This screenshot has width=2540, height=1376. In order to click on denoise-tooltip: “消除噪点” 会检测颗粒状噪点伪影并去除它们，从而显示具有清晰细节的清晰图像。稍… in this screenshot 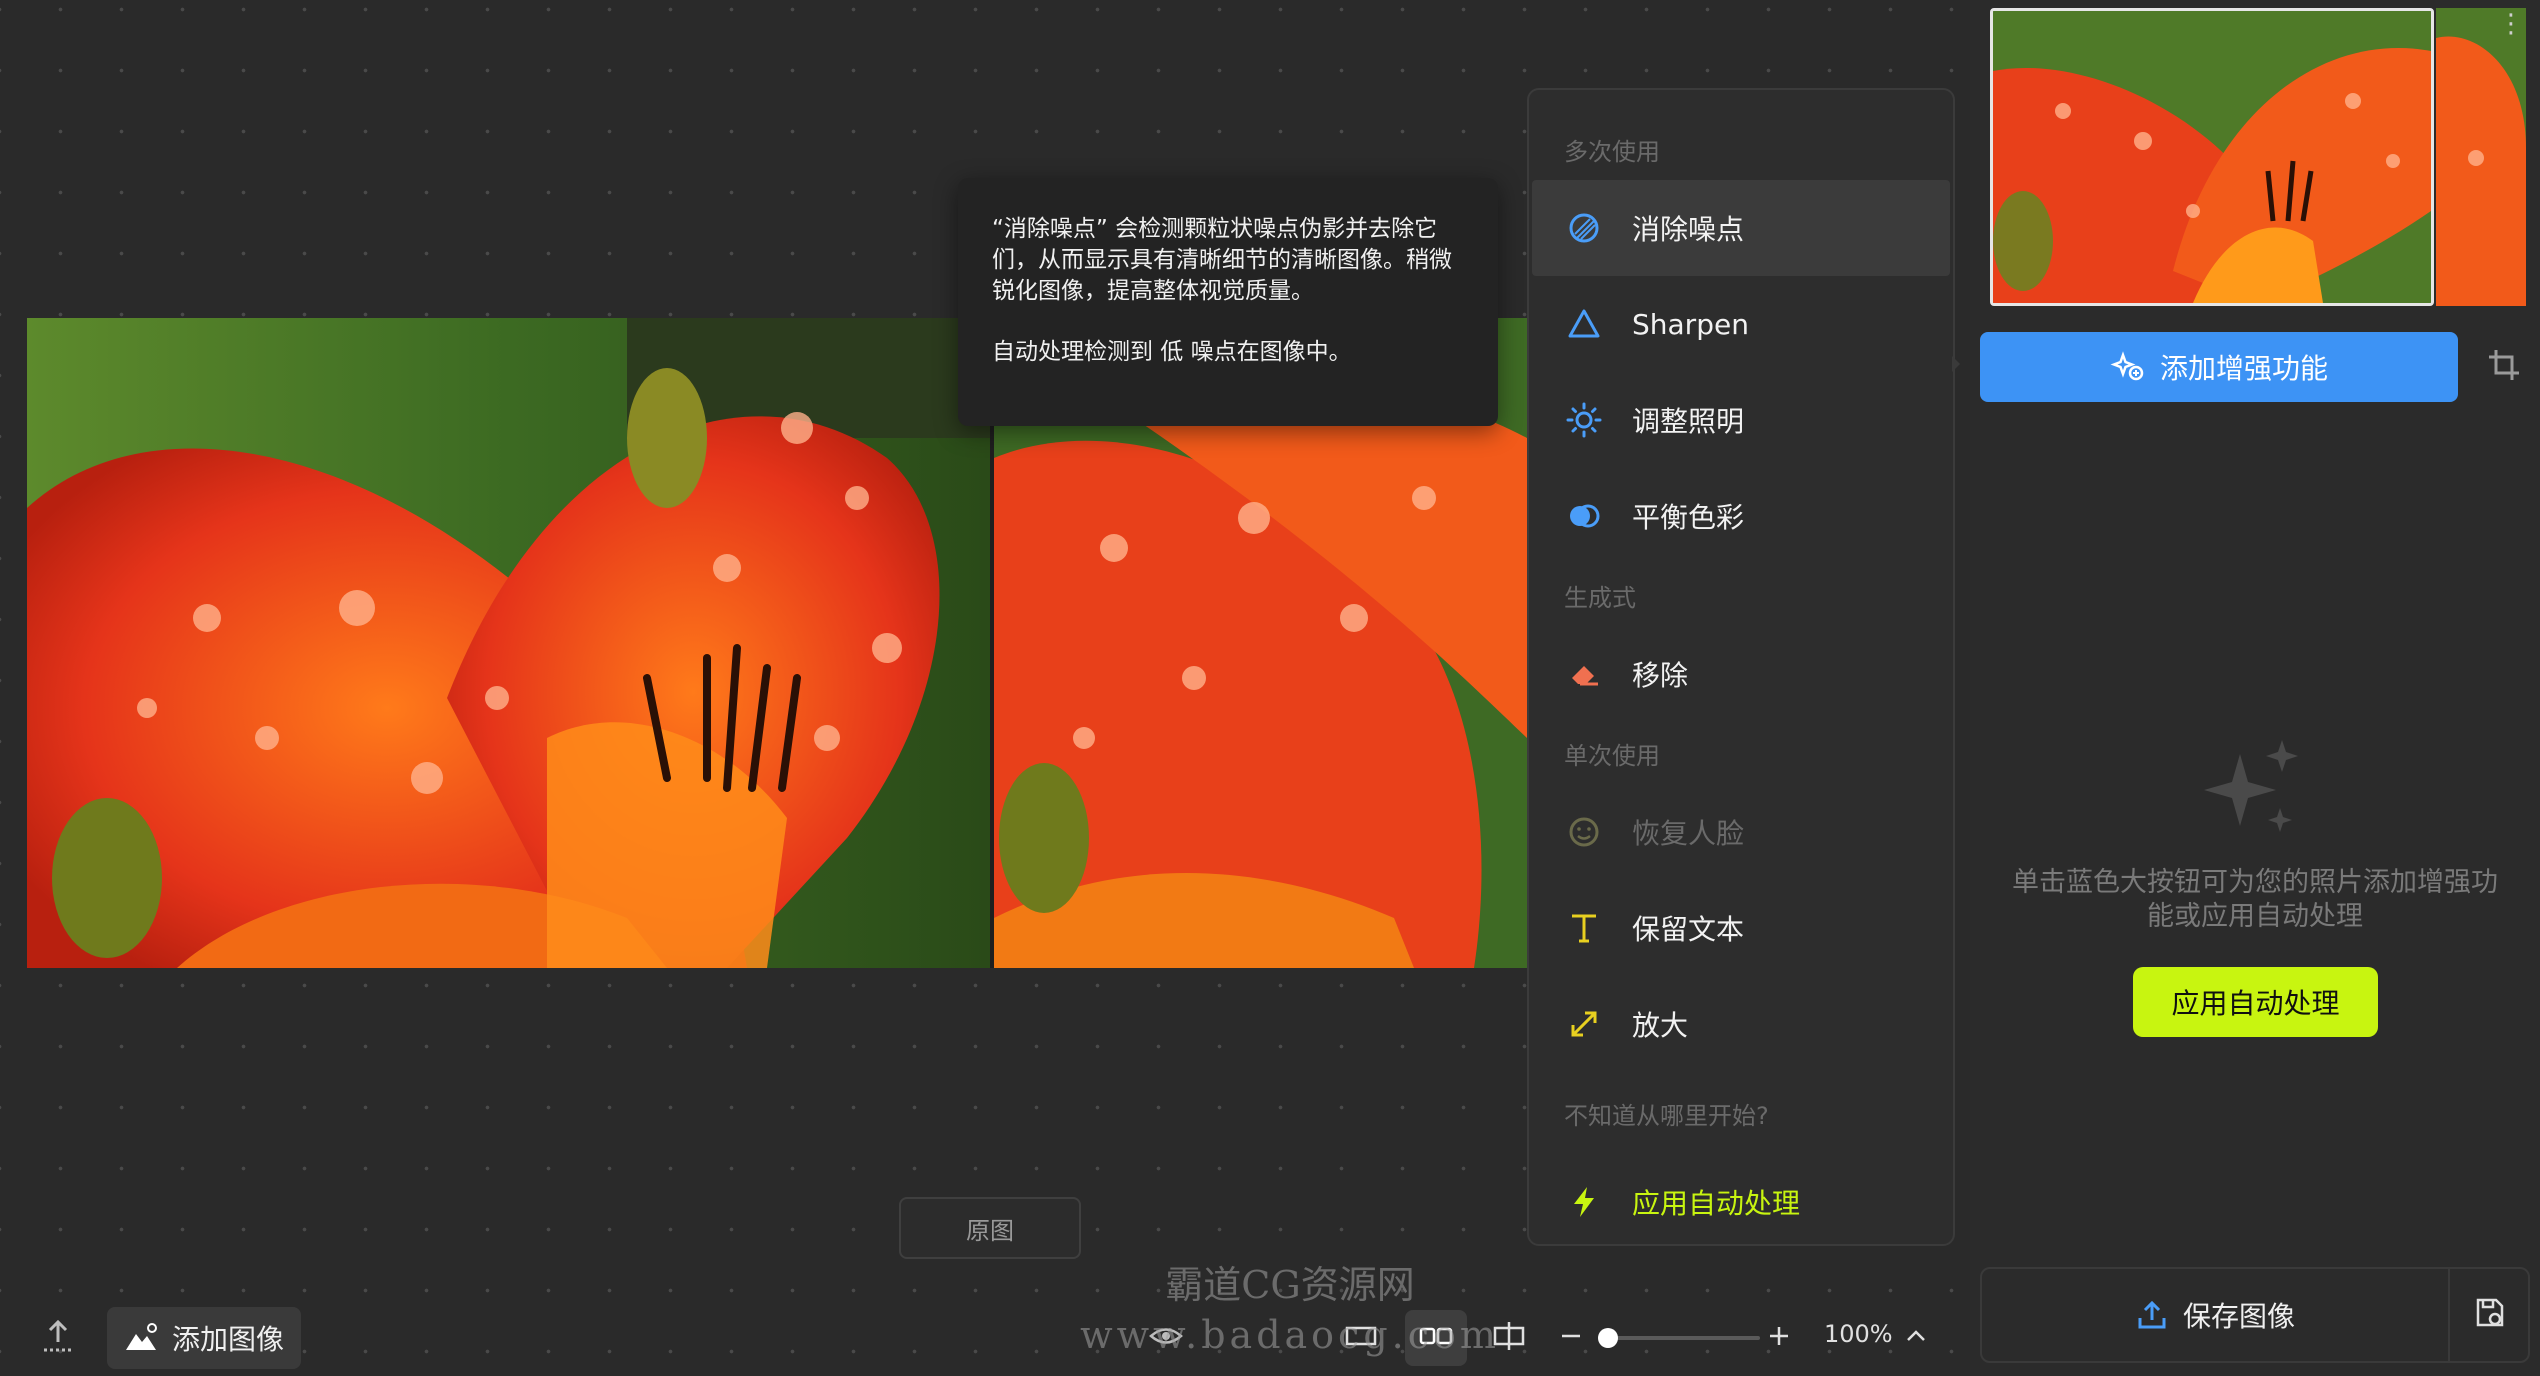, I will do `click(1228, 302)`.